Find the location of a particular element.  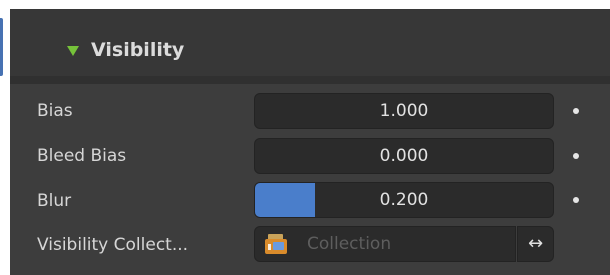

top-strip is located at coordinates (305, 4).